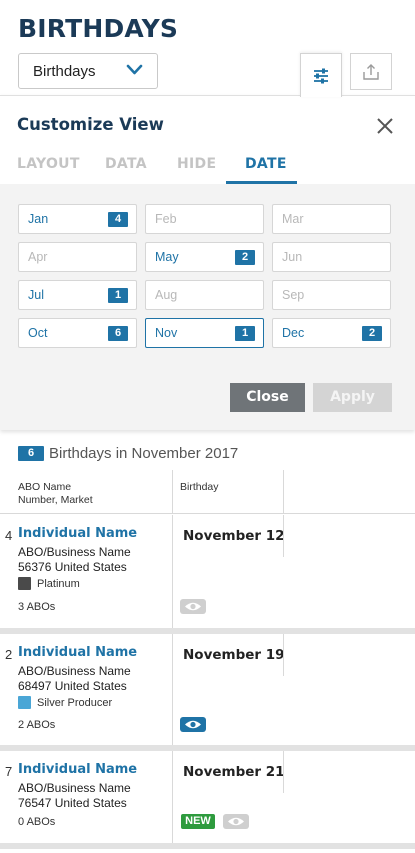  Describe the element at coordinates (37, 822) in the screenshot. I see `abo-count: 0 ABOs` at that location.